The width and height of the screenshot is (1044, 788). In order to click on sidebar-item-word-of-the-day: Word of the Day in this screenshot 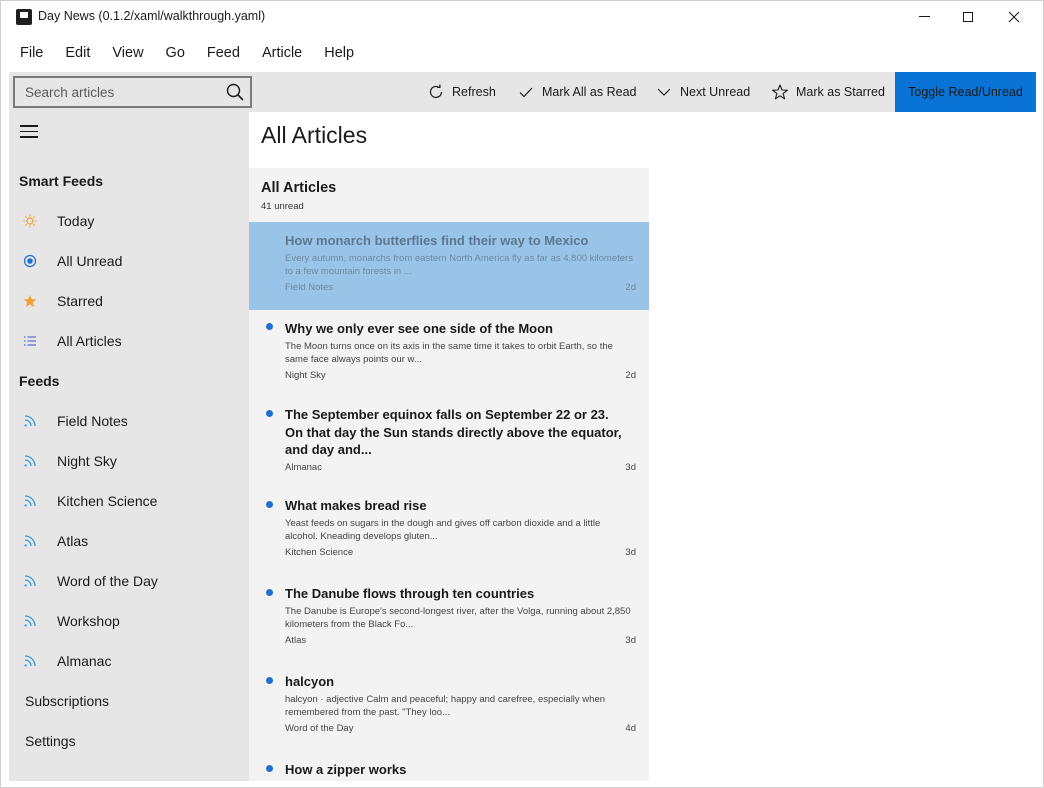, I will do `click(129, 581)`.